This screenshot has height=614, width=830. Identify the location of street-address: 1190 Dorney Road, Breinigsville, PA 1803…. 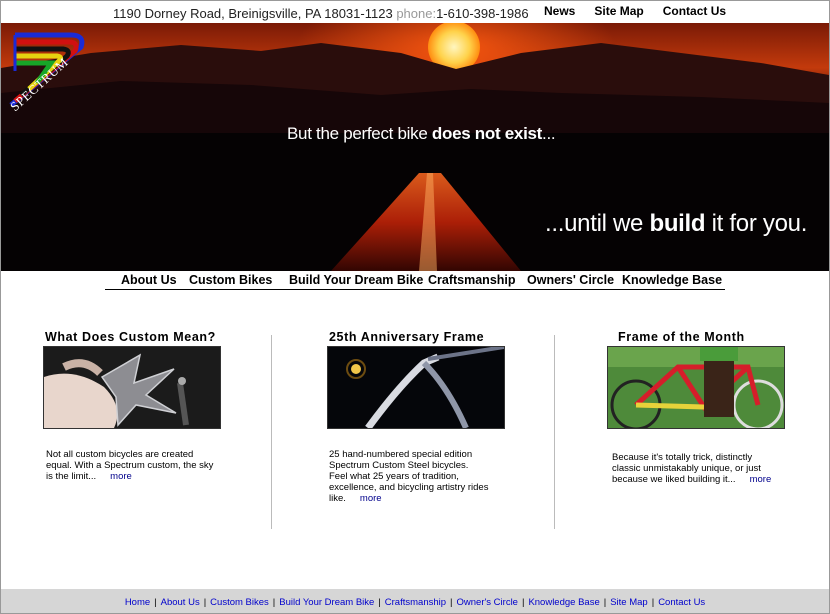
(253, 13).